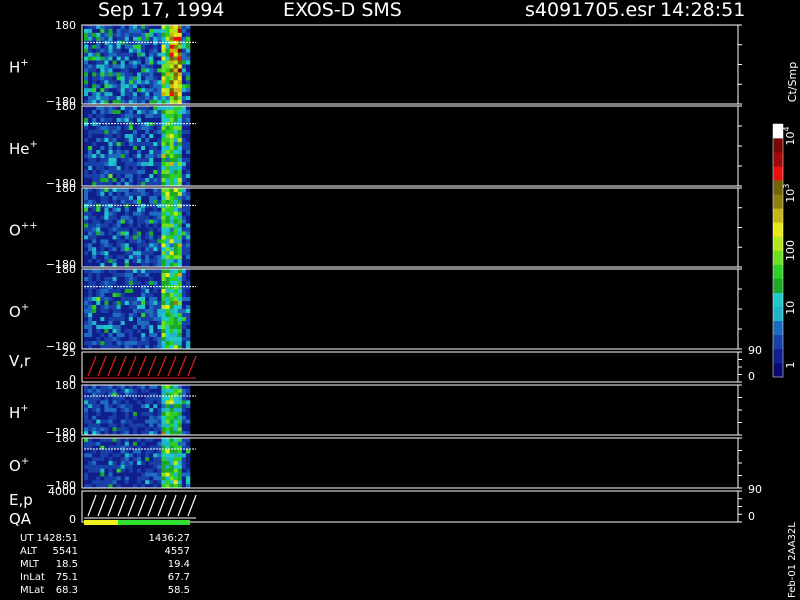  Describe the element at coordinates (375, 63) in the screenshot. I see `panel-0: 180−180H+` at that location.